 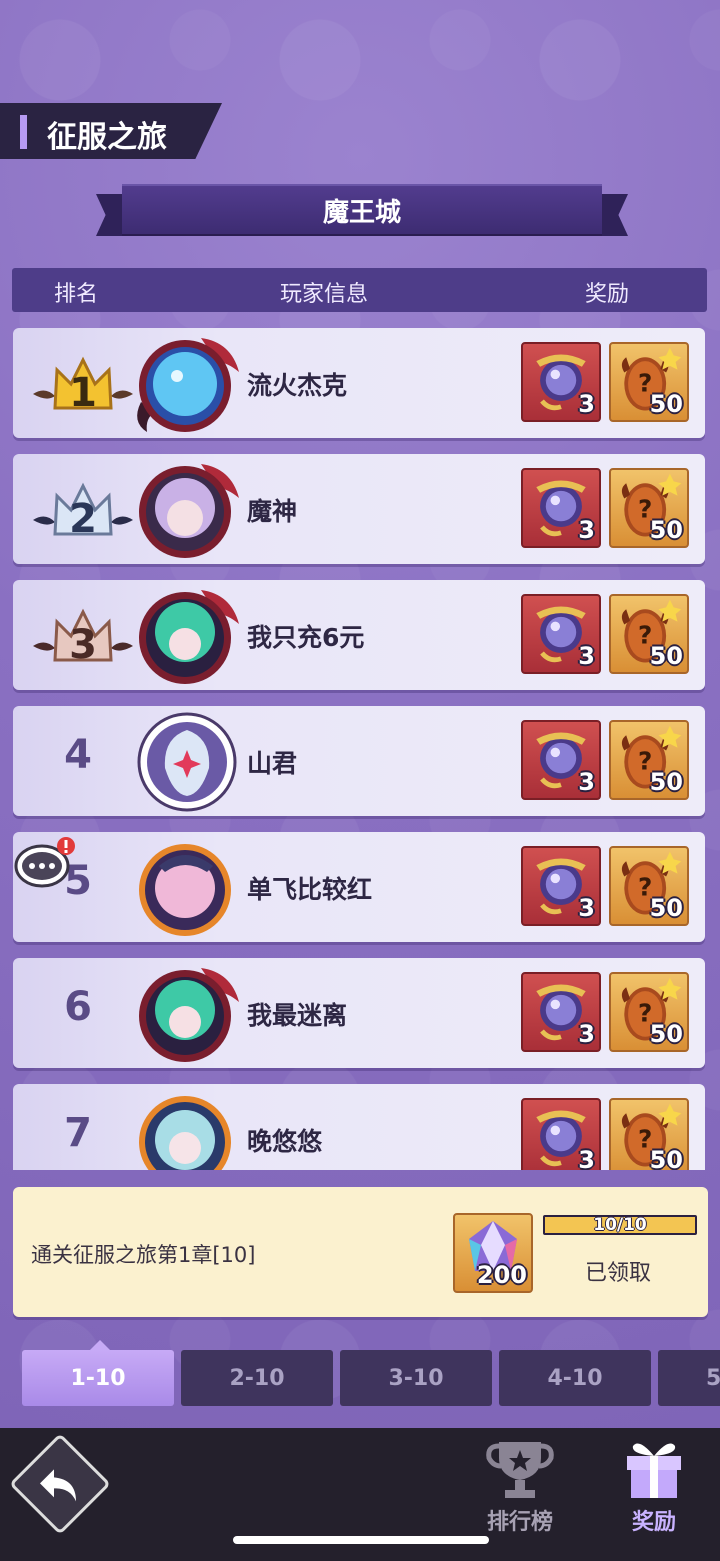 I want to click on nav-ranking-label: 排行榜, so click(x=519, y=1522).